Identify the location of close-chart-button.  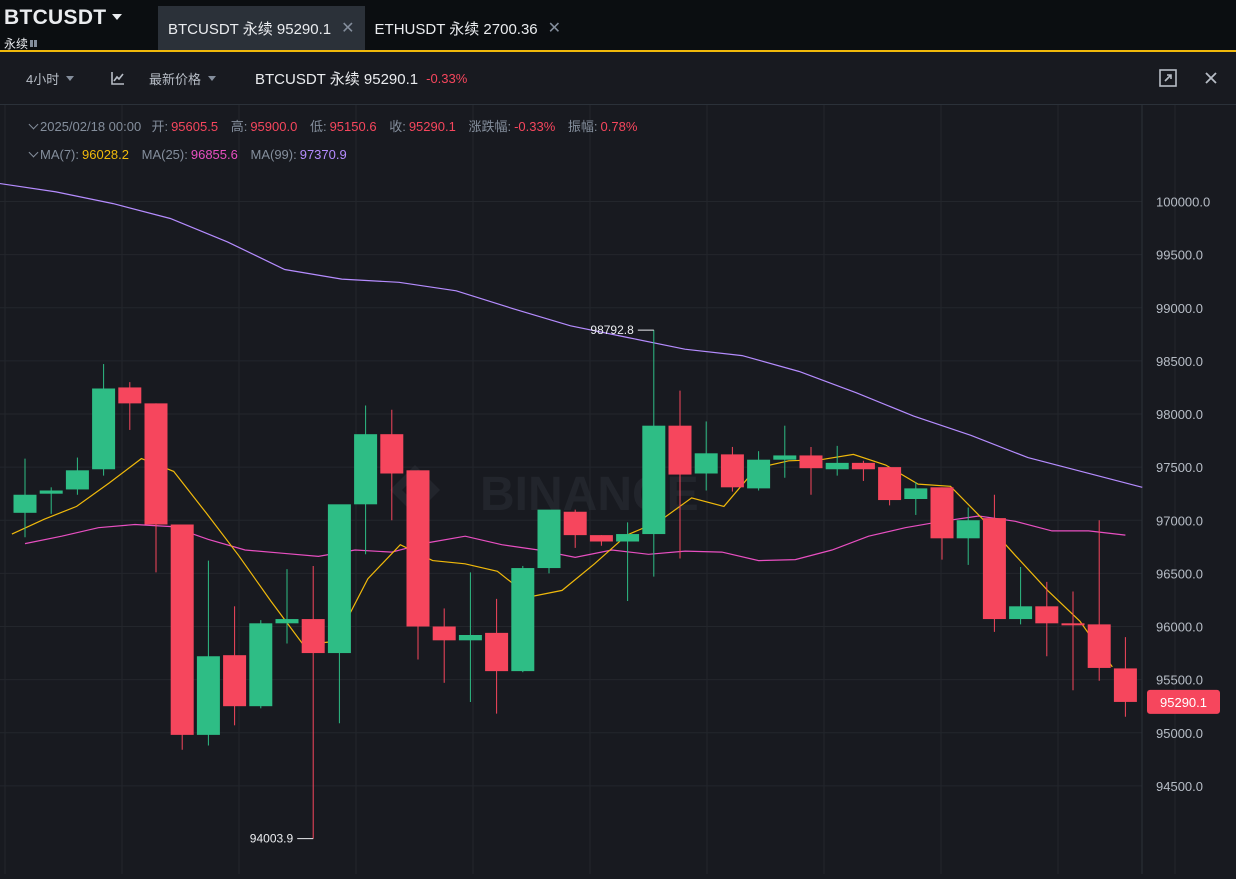
(1211, 78).